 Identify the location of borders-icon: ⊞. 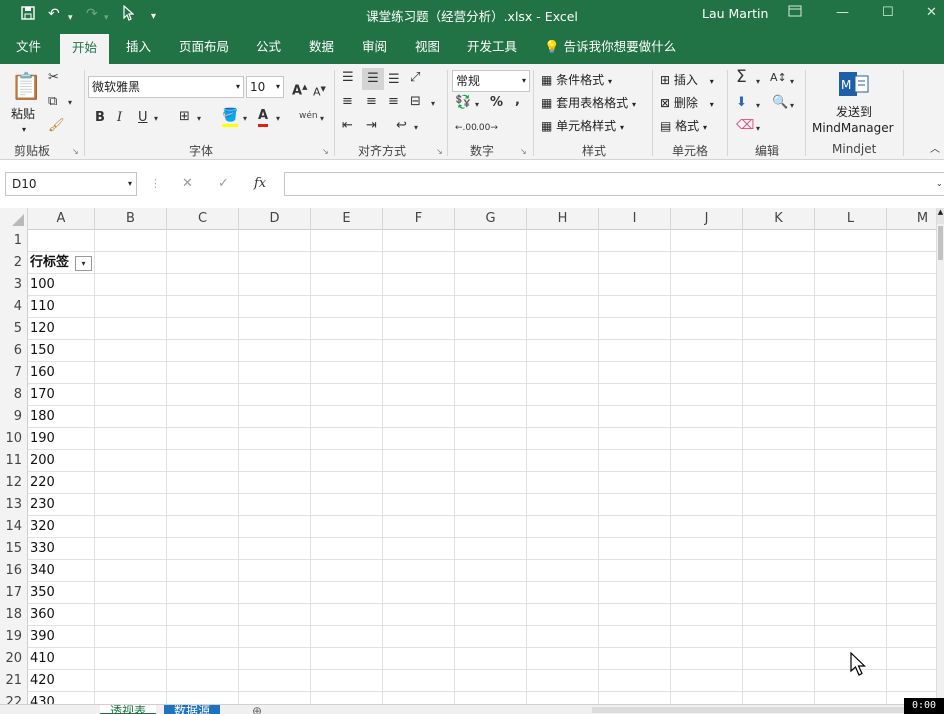
(184, 117).